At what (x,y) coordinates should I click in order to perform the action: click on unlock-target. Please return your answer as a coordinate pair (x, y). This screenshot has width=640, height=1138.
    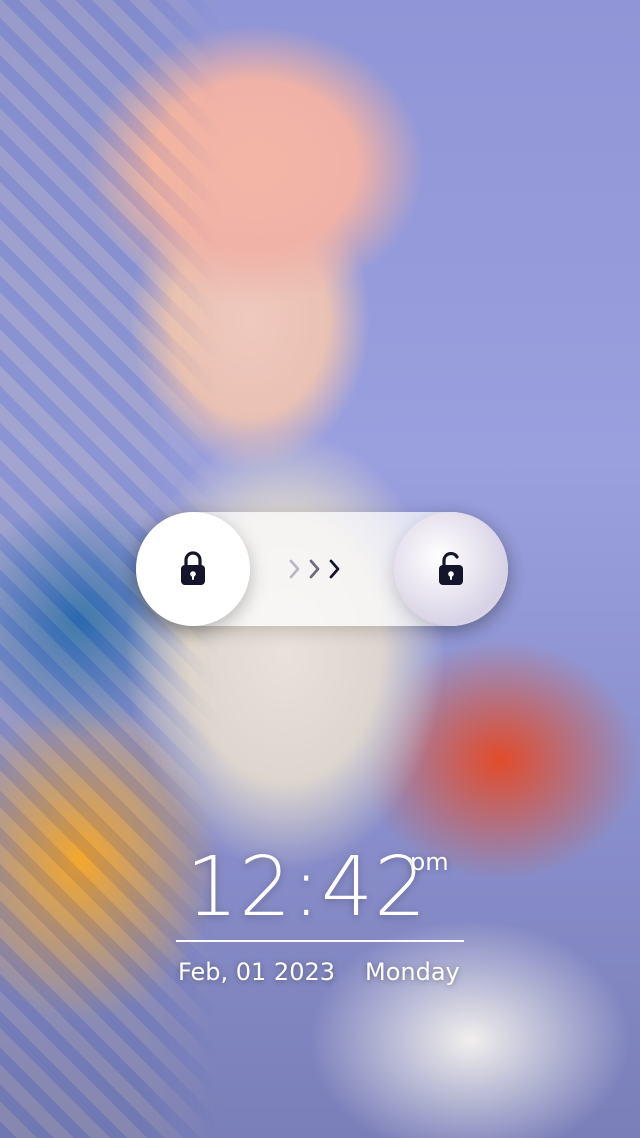
    Looking at the image, I should click on (451, 569).